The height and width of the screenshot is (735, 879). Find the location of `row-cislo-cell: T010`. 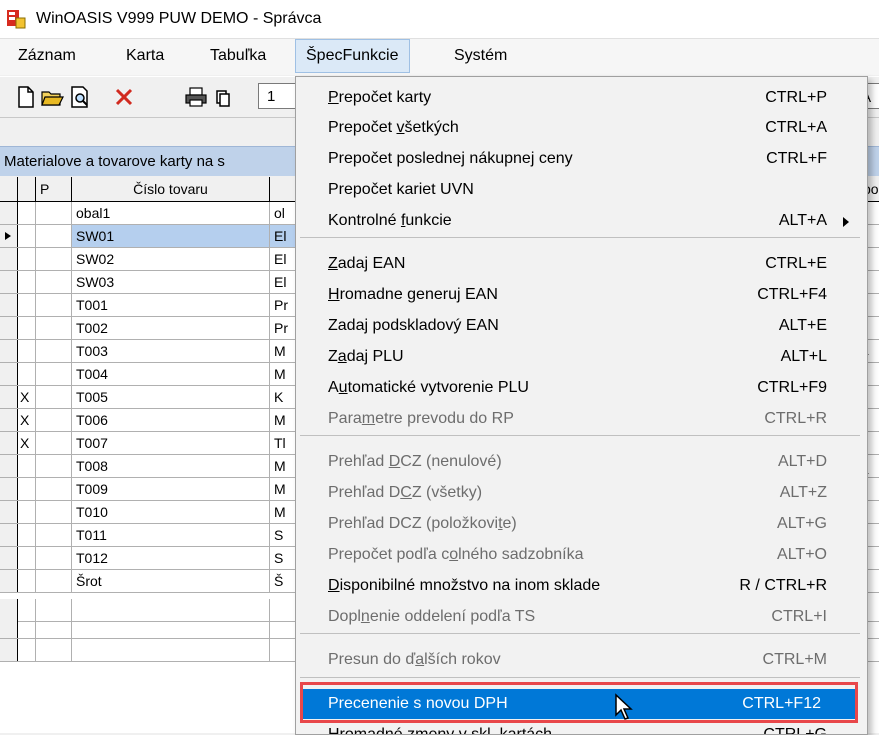

row-cislo-cell: T010 is located at coordinates (171, 512).